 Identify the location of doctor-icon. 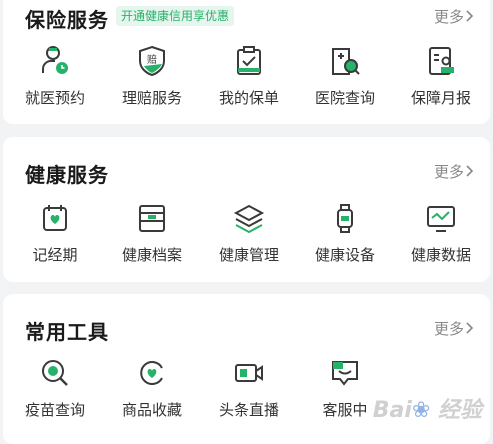
(55, 61).